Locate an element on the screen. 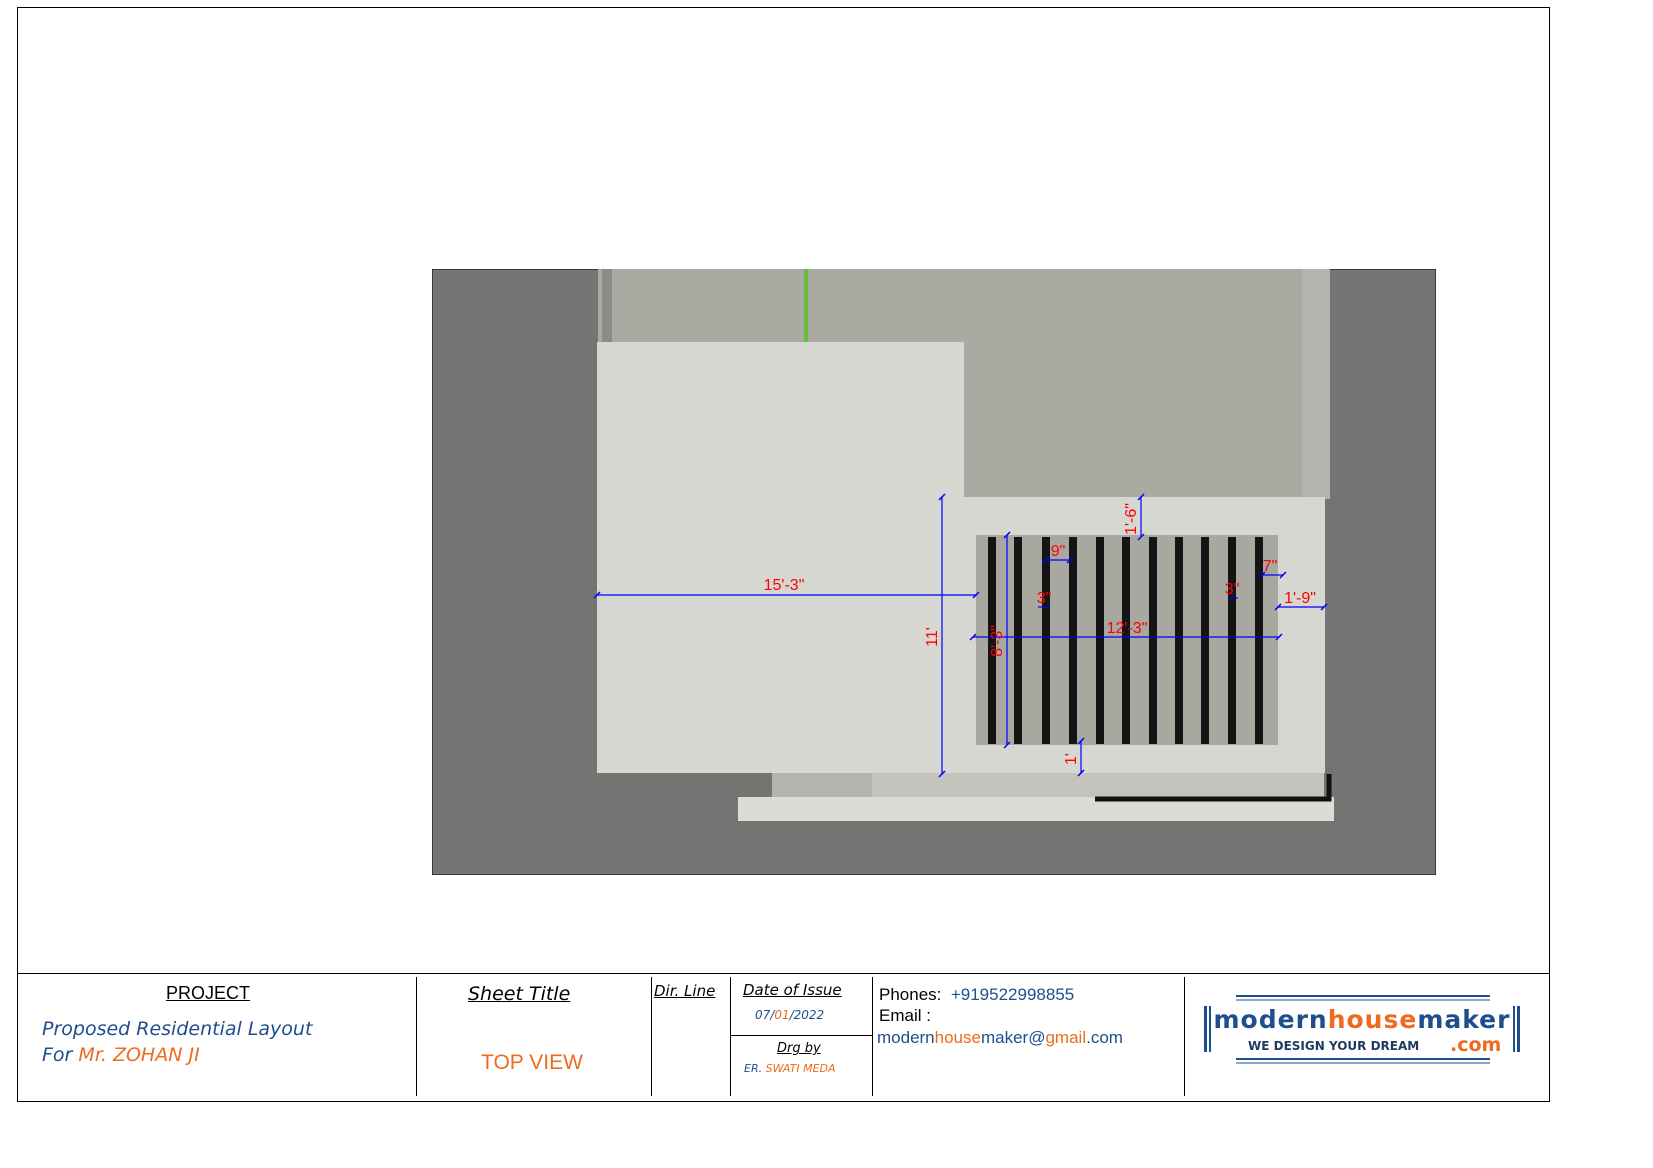 This screenshot has width=1653, height=1168. green-pipe is located at coordinates (806, 306).